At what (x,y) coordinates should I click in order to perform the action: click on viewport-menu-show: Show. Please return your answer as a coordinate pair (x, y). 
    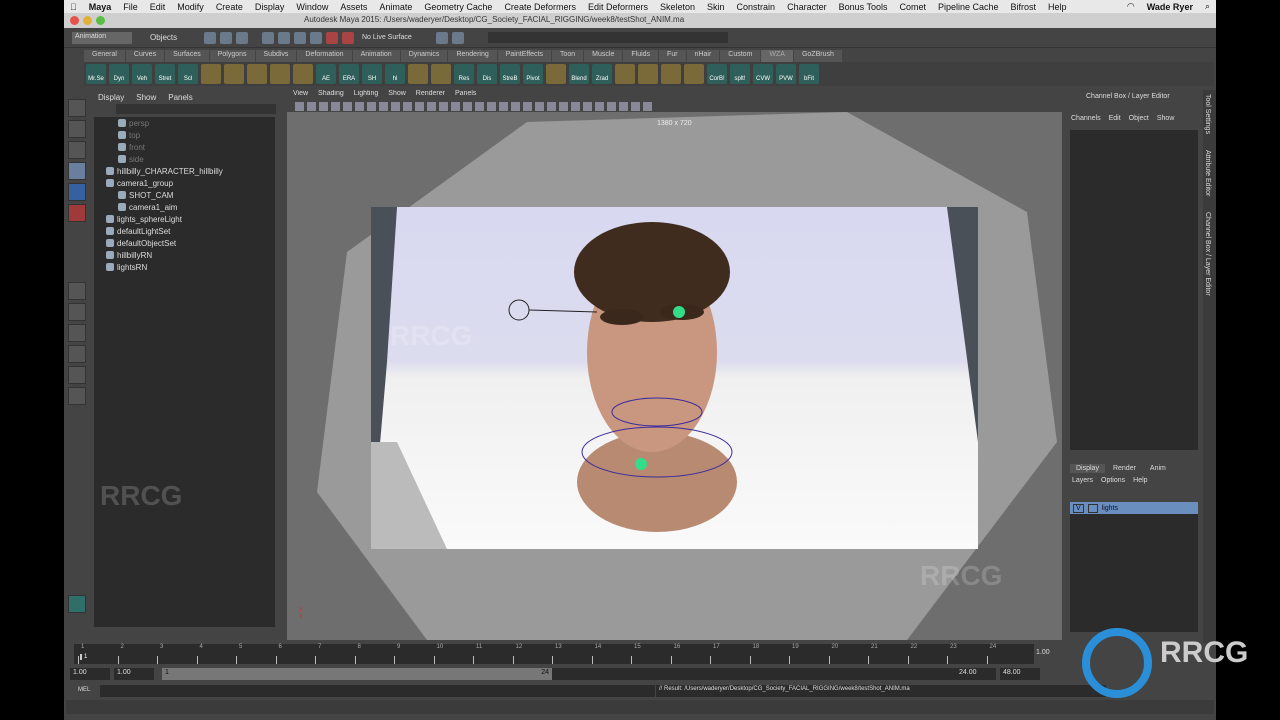
    Looking at the image, I should click on (397, 95).